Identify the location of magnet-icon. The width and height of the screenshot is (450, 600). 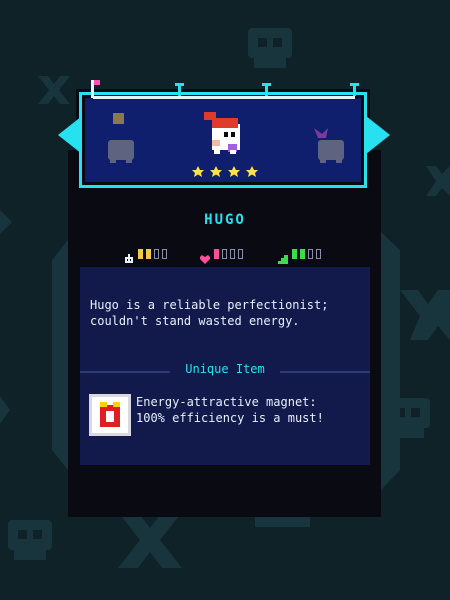
(110, 414).